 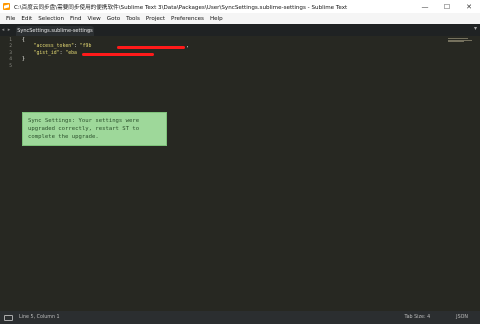 What do you see at coordinates (53, 47) in the screenshot?
I see `json-key-access-token: "access_token"` at bounding box center [53, 47].